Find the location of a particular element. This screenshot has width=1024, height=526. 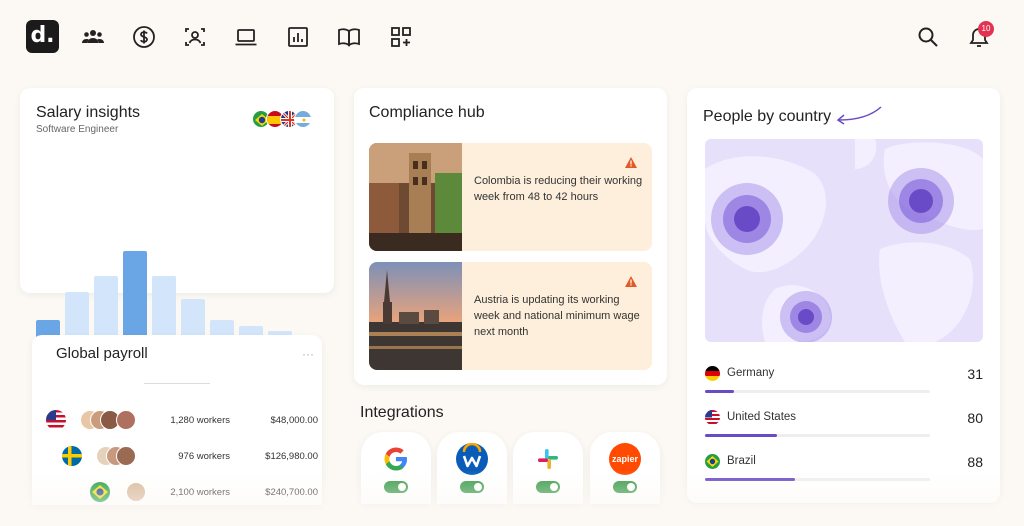

dollar-icon is located at coordinates (144, 37).